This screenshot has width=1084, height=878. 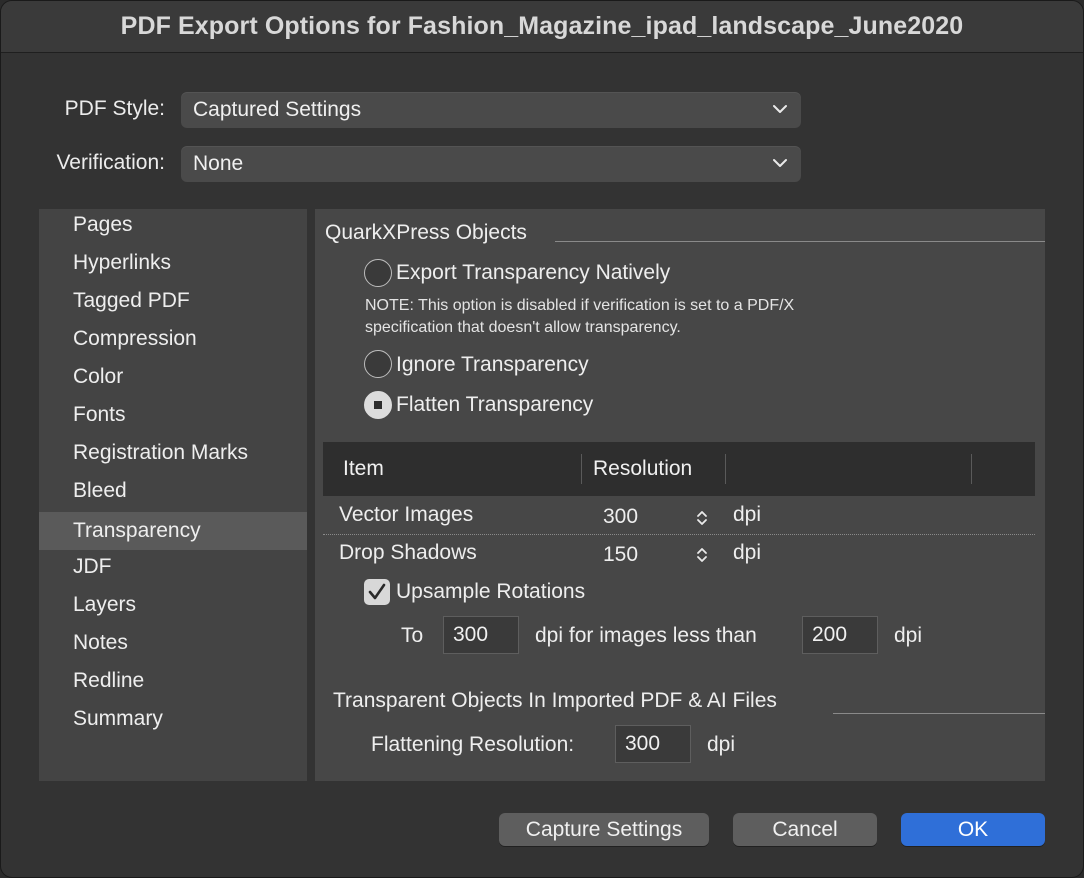 I want to click on ignore-transparency-radio, so click(x=378, y=364).